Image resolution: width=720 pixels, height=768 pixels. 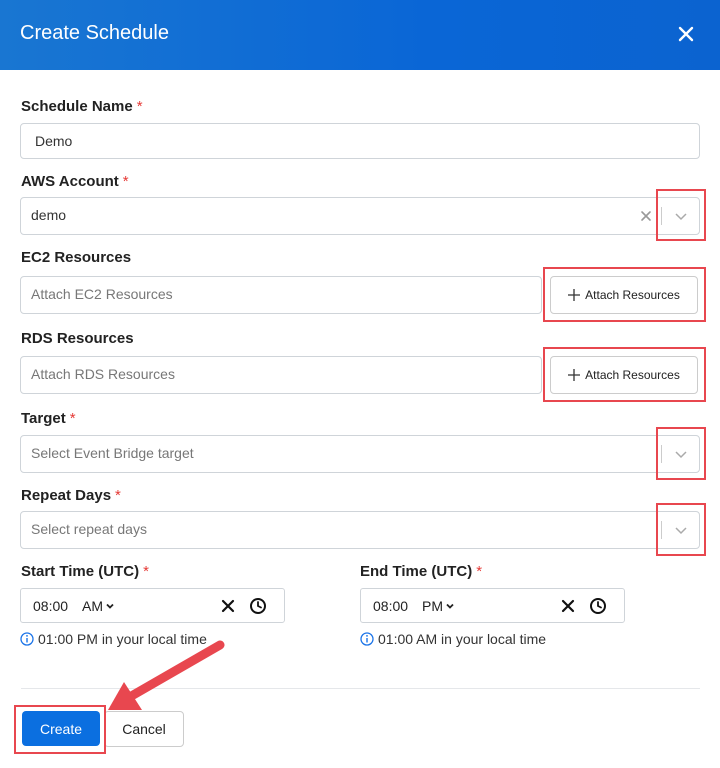 I want to click on start-time-label: Start Time (UTC) *, so click(x=85, y=571).